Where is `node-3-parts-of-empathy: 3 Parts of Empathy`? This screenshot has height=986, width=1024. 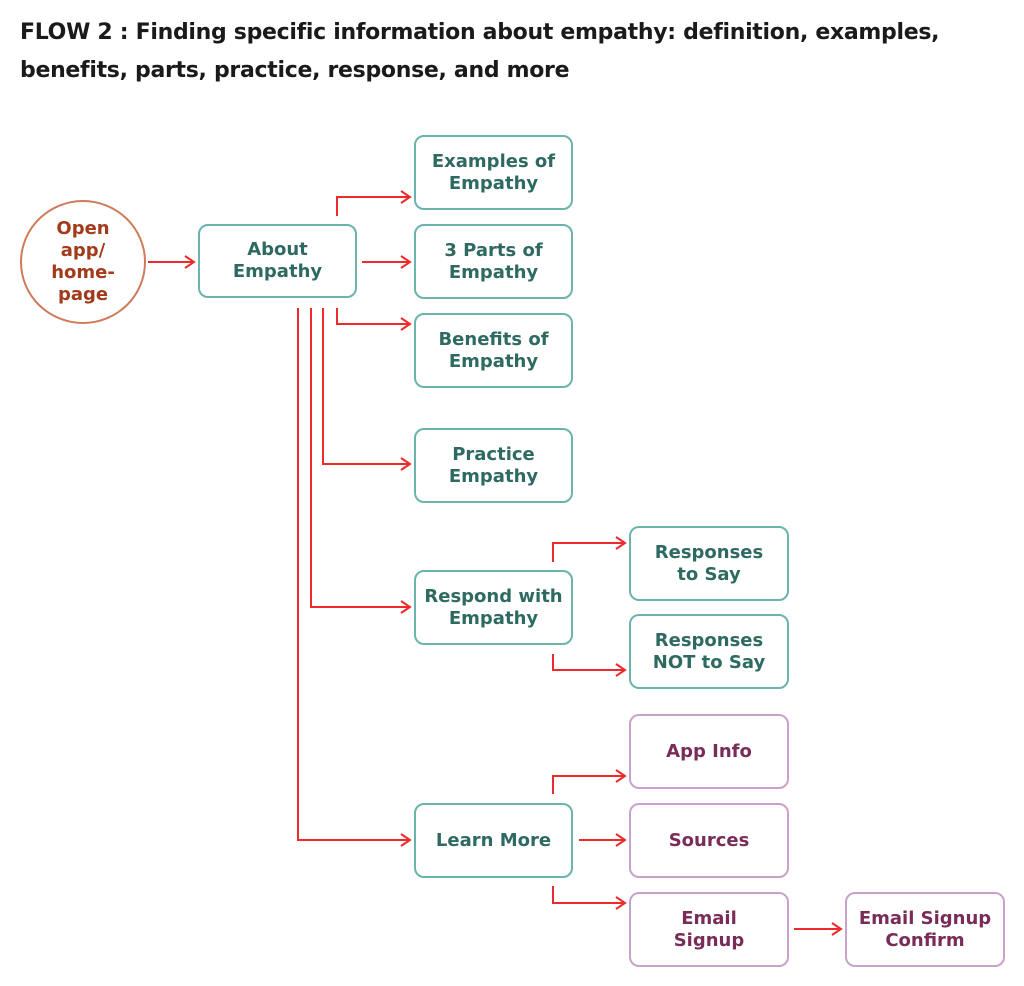 node-3-parts-of-empathy: 3 Parts of Empathy is located at coordinates (493, 261).